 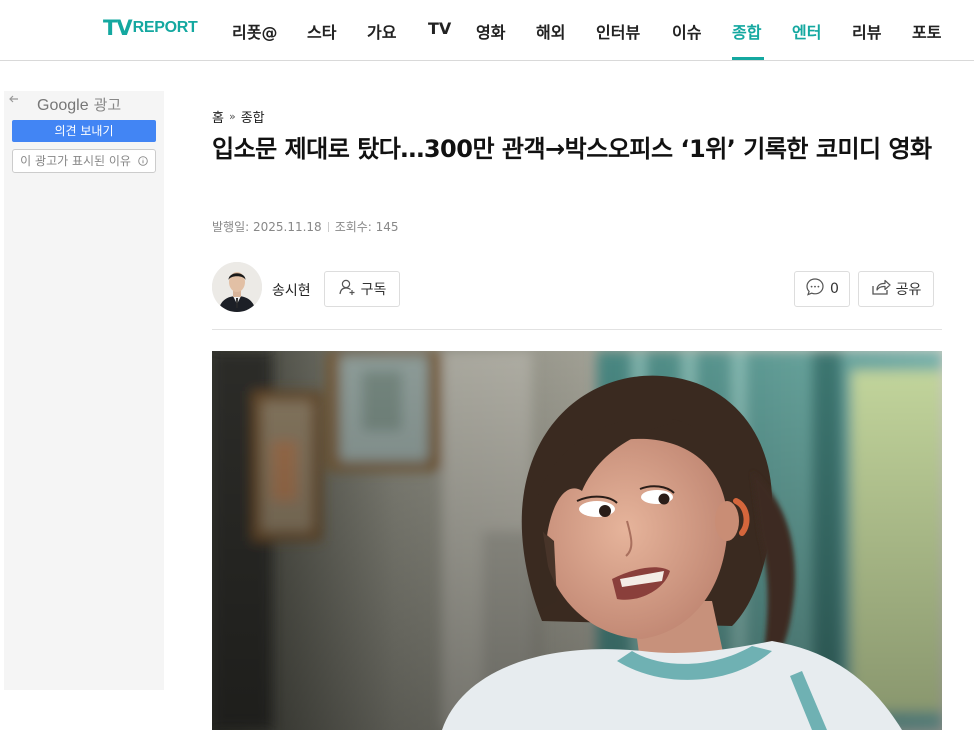 I want to click on nav-active-indicator, so click(x=748, y=58).